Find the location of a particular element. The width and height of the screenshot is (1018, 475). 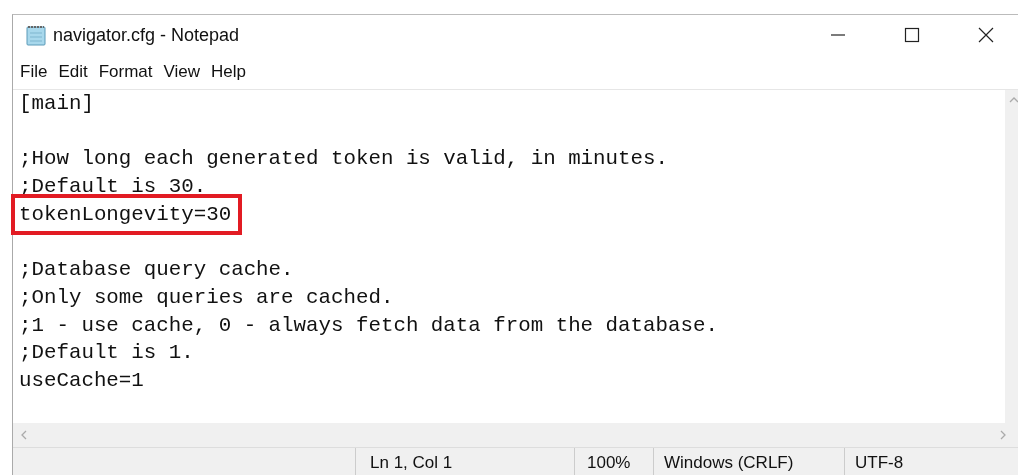

close-icon is located at coordinates (986, 35).